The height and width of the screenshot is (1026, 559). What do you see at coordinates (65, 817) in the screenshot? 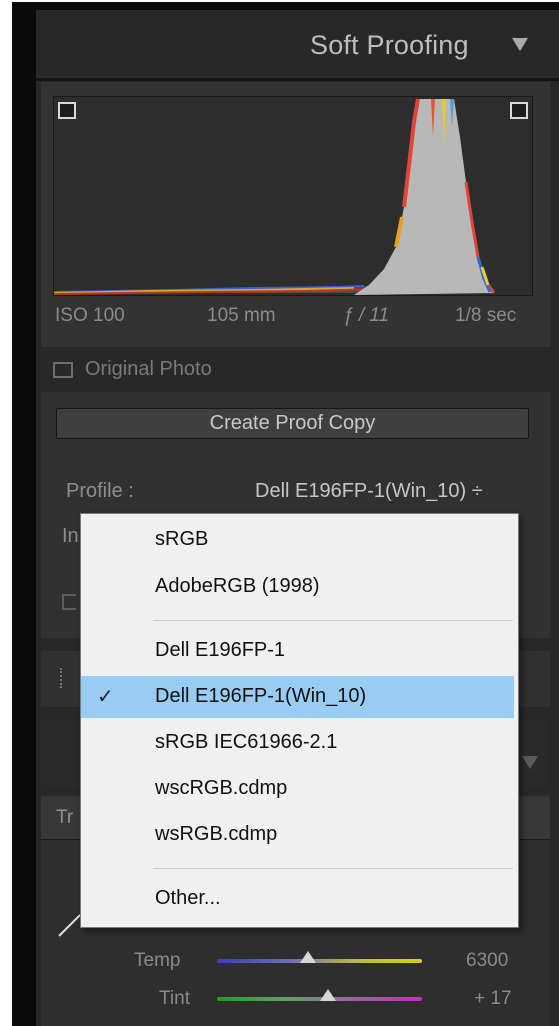
I see `treatment-label: Tr` at bounding box center [65, 817].